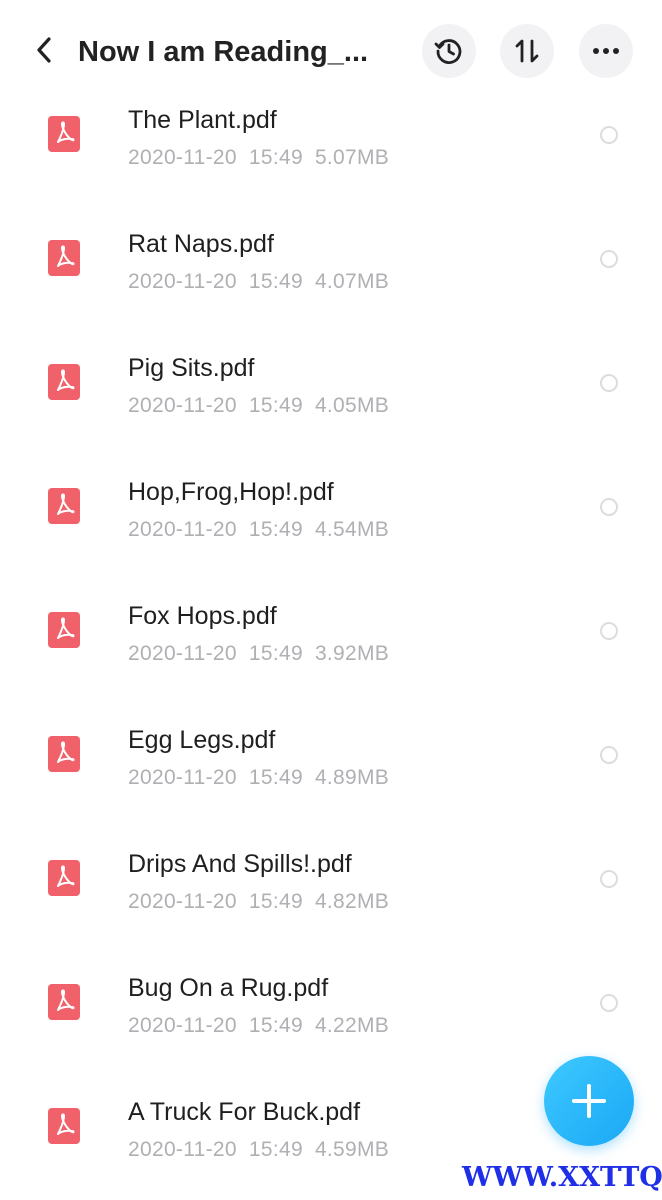  I want to click on file-meta: 2020-11-20 15:49 4.54MB, so click(264, 530).